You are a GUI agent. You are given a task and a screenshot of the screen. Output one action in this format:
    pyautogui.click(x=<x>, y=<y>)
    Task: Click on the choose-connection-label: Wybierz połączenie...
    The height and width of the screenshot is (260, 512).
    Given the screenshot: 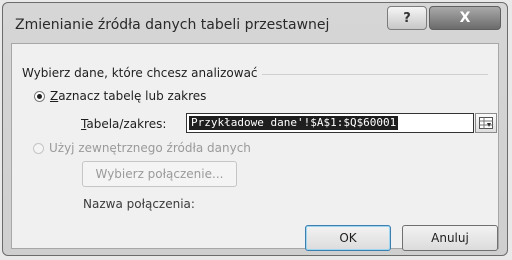 What is the action you would take?
    pyautogui.click(x=159, y=174)
    